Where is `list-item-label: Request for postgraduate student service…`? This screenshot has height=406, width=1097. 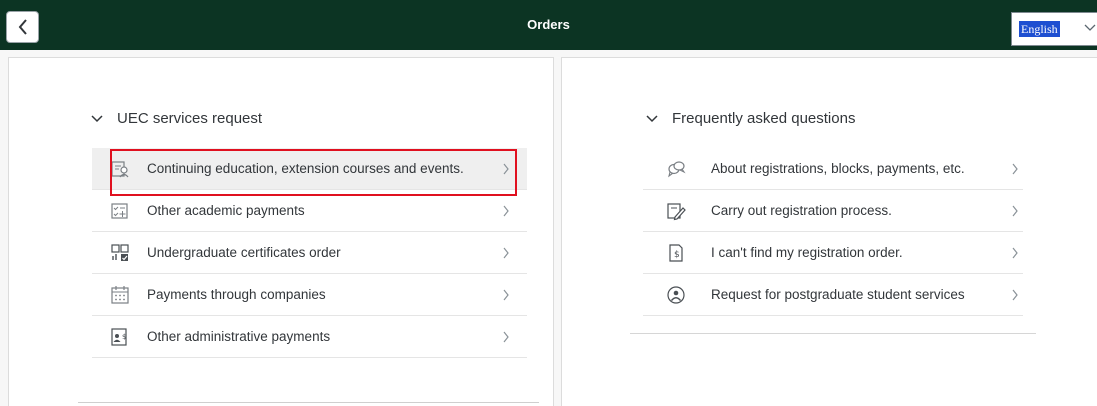
list-item-label: Request for postgraduate student service… is located at coordinates (838, 294).